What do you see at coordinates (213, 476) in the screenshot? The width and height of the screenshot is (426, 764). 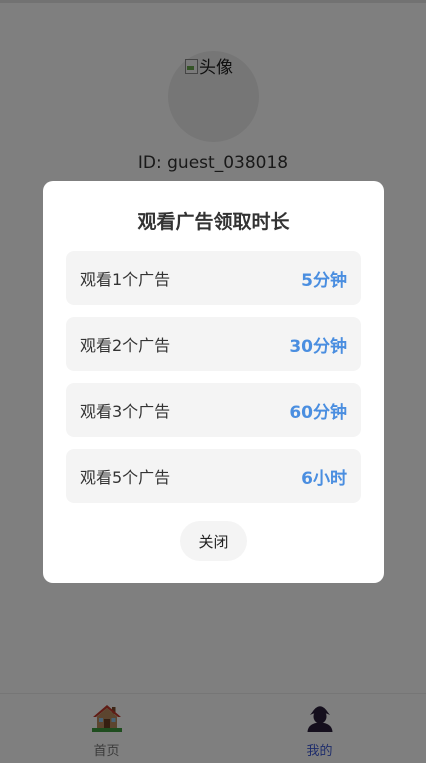 I see `reward-option-5-ads: 观看5个广告 6小时` at bounding box center [213, 476].